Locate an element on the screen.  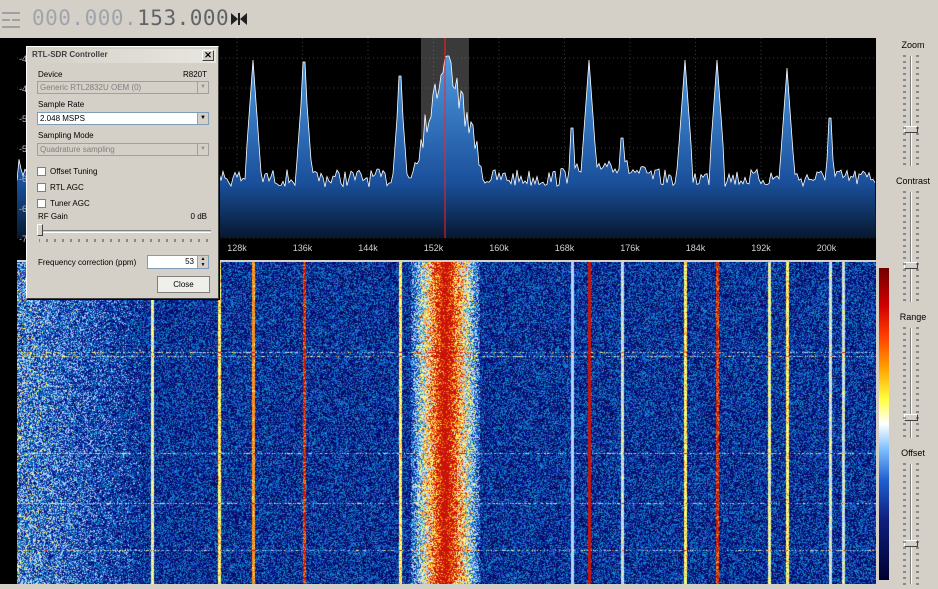
left-margin is located at coordinates (8, 311).